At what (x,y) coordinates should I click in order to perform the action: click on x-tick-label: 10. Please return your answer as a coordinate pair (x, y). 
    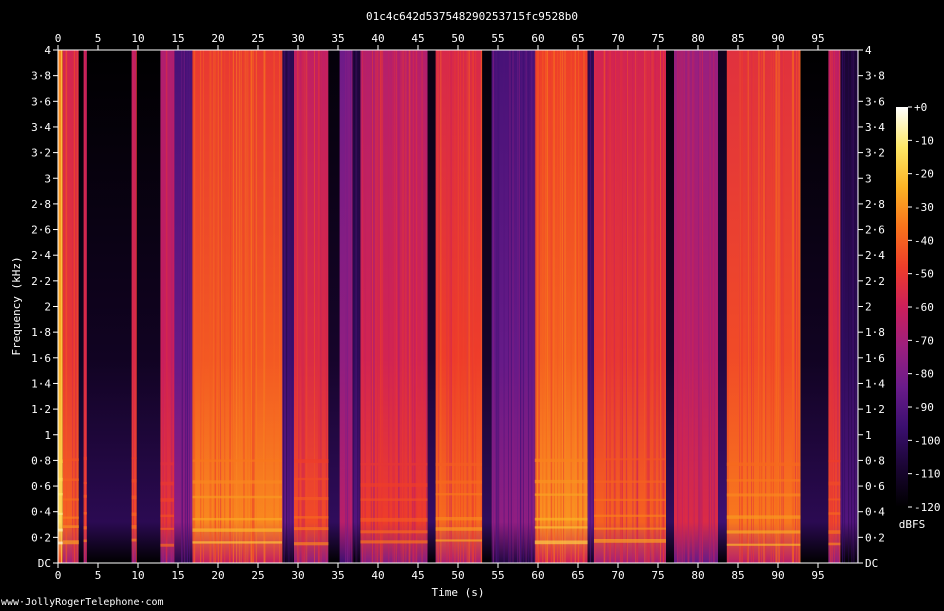
    Looking at the image, I should click on (137, 38).